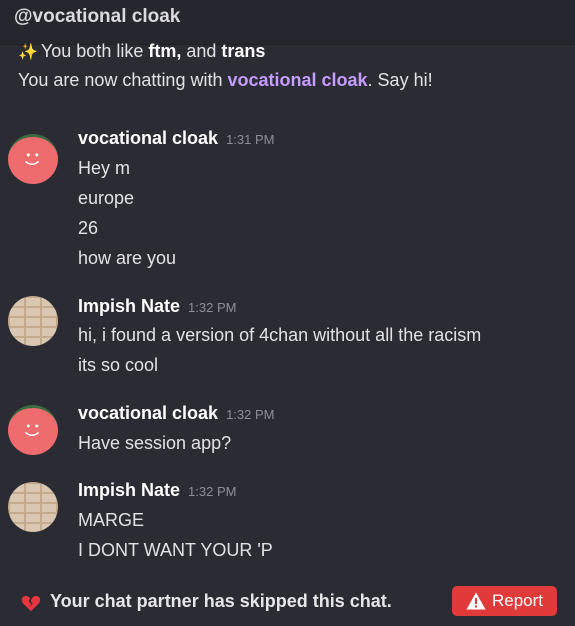  I want to click on chat-intro-suffix: . Say hi!, so click(400, 80).